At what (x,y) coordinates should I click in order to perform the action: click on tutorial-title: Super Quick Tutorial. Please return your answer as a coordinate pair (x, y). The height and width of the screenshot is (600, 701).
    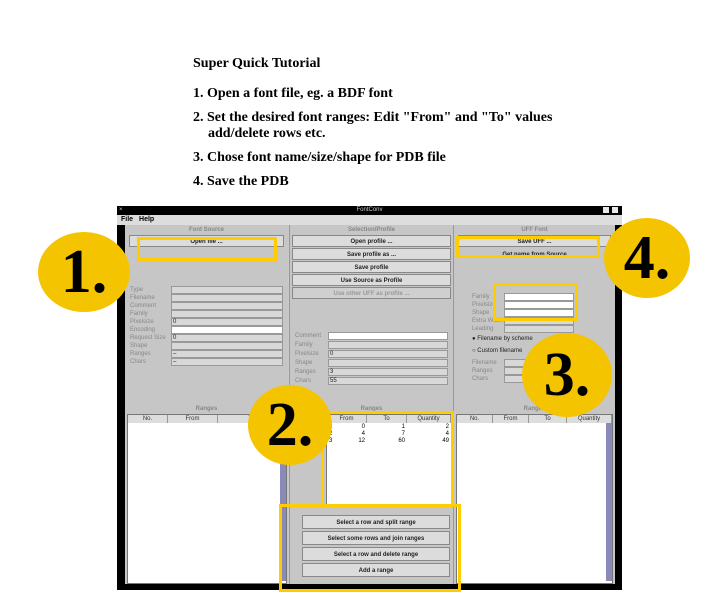
    Looking at the image, I should click on (257, 63).